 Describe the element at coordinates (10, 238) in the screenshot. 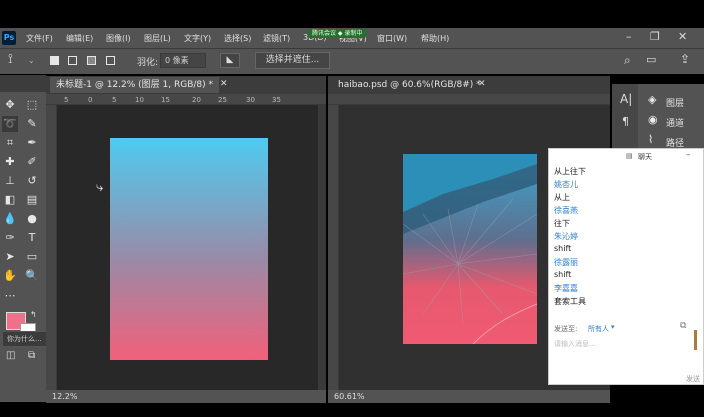

I see `pen-tool-icon: ✑` at that location.